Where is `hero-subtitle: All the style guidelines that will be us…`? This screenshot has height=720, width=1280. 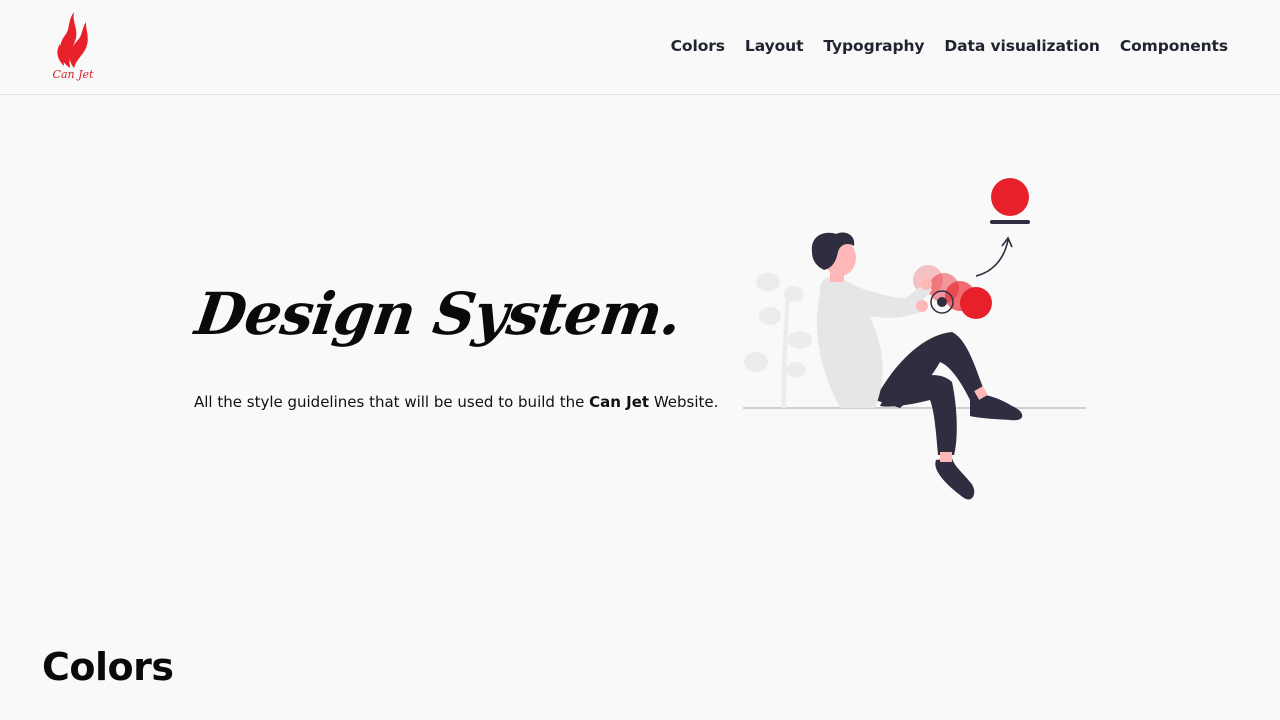 hero-subtitle: All the style guidelines that will be us… is located at coordinates (456, 402).